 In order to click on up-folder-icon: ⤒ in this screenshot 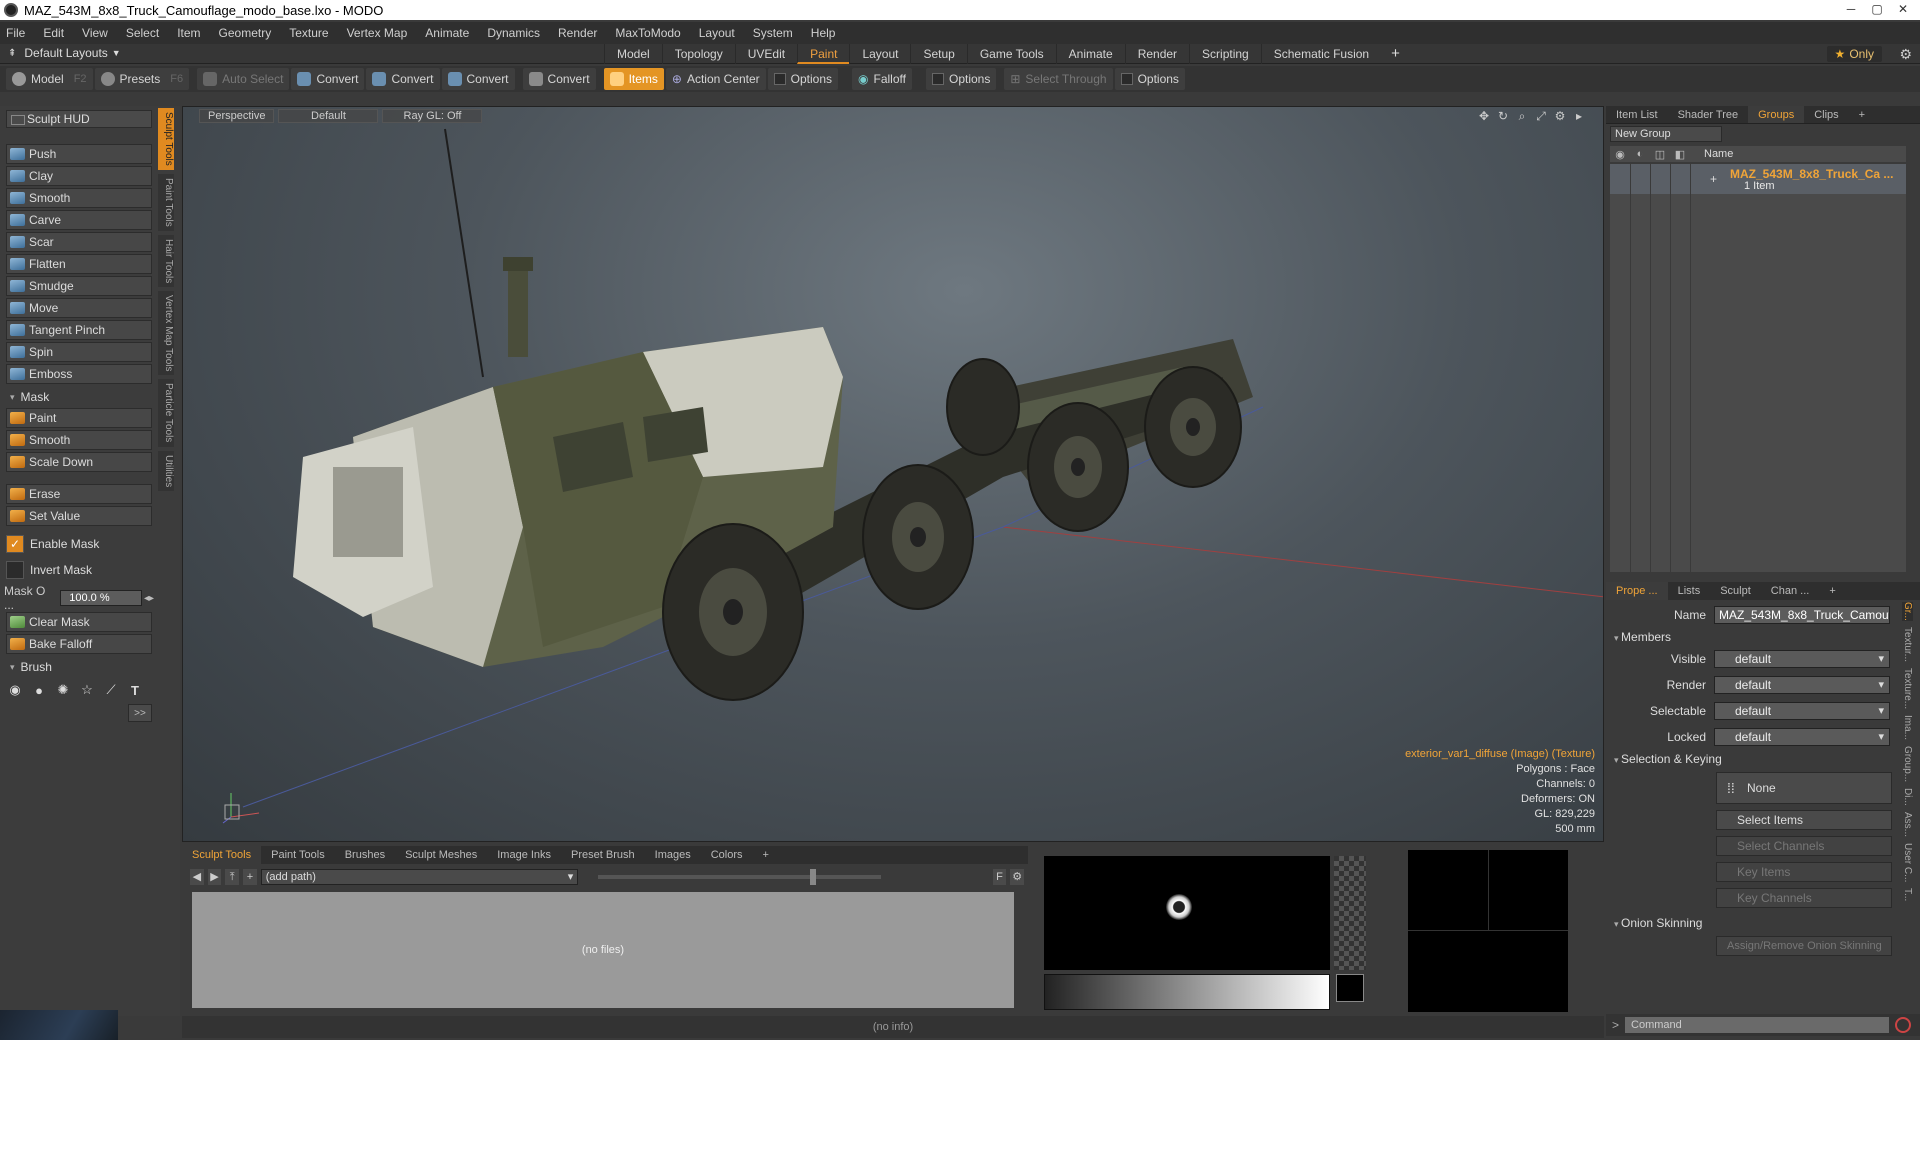, I will do `click(232, 877)`.